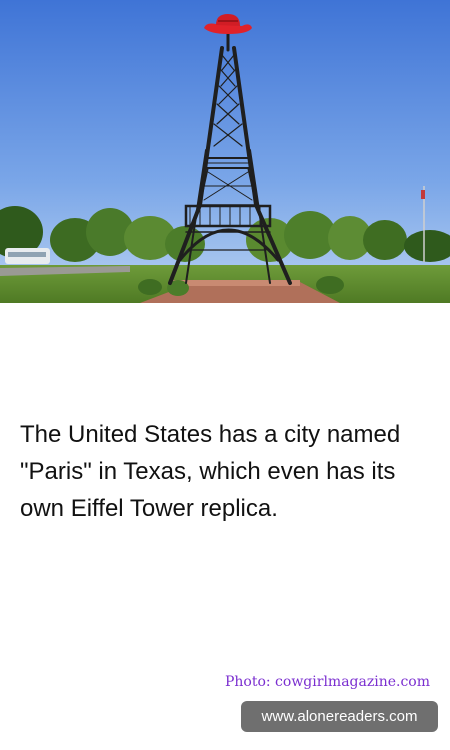 The width and height of the screenshot is (450, 750). Describe the element at coordinates (423, 194) in the screenshot. I see `flag` at that location.